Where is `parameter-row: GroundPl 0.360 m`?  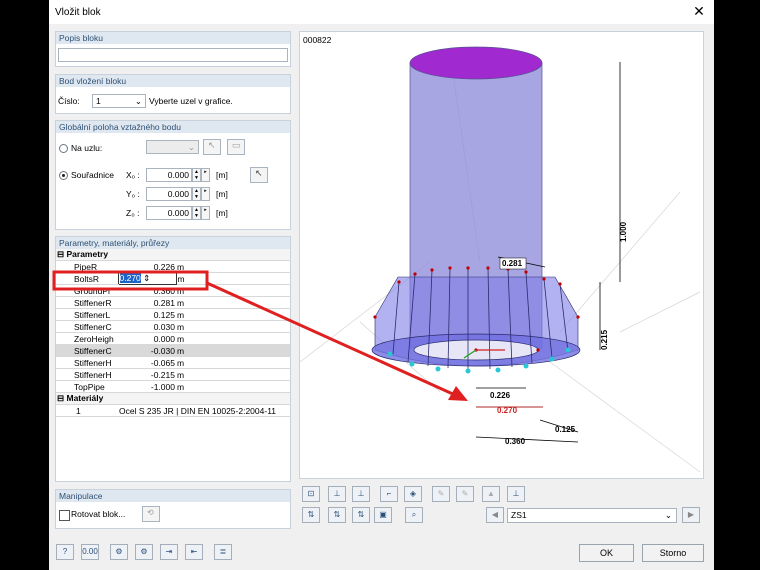 parameter-row: GroundPl 0.360 m is located at coordinates (173, 290).